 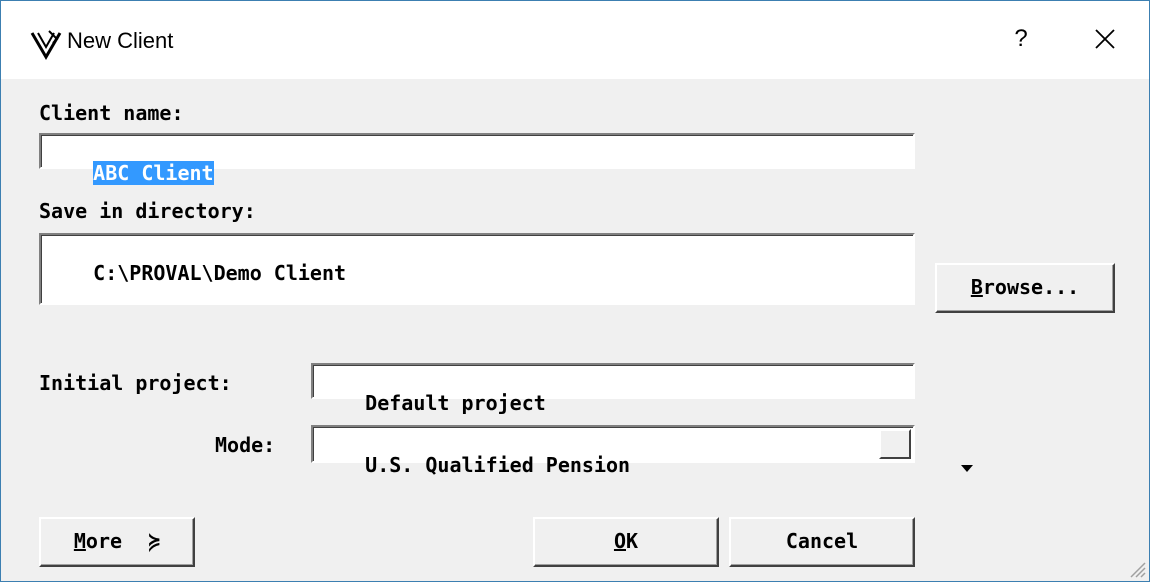 I want to click on directory-value: C:\PROVAL\Demo Client, so click(x=220, y=273).